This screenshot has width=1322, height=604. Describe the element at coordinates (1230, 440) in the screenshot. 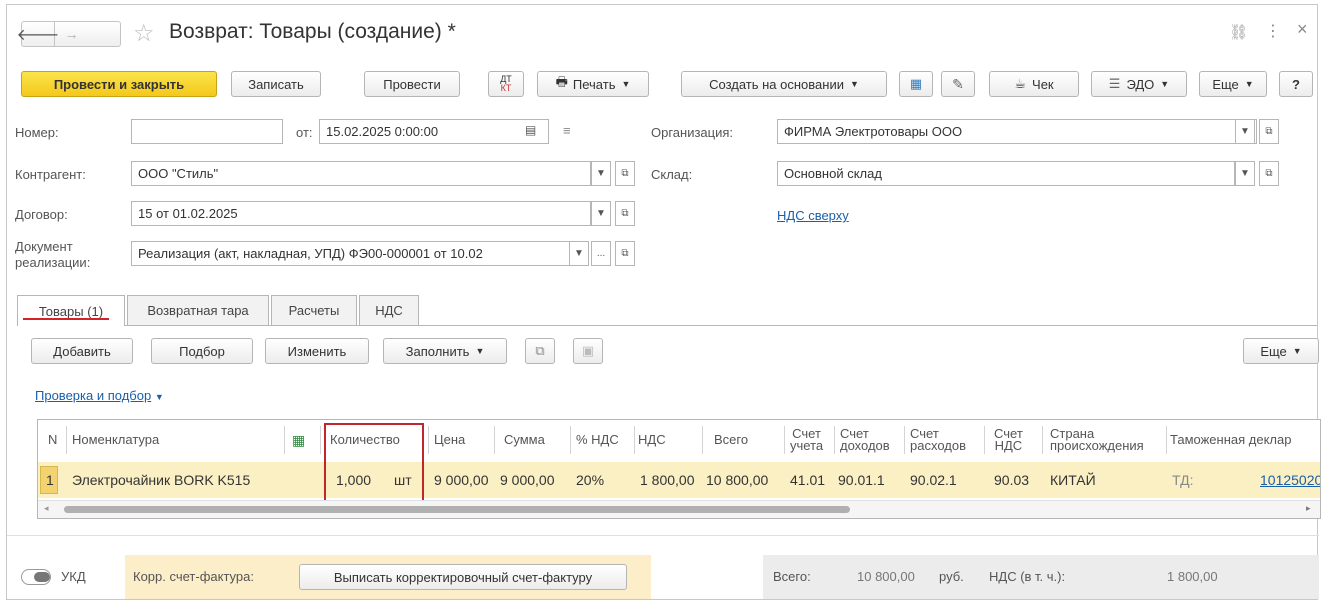

I see `col-header-customs: Таможенная деклар` at that location.